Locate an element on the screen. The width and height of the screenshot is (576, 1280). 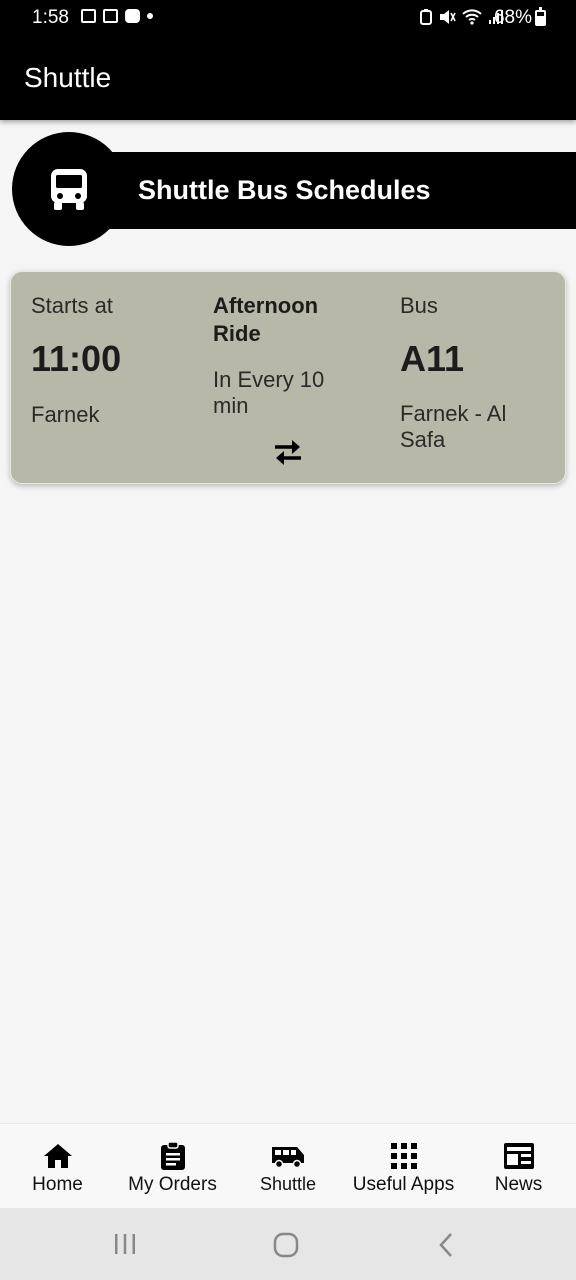
status-bar: 1:58 68% is located at coordinates (288, 18).